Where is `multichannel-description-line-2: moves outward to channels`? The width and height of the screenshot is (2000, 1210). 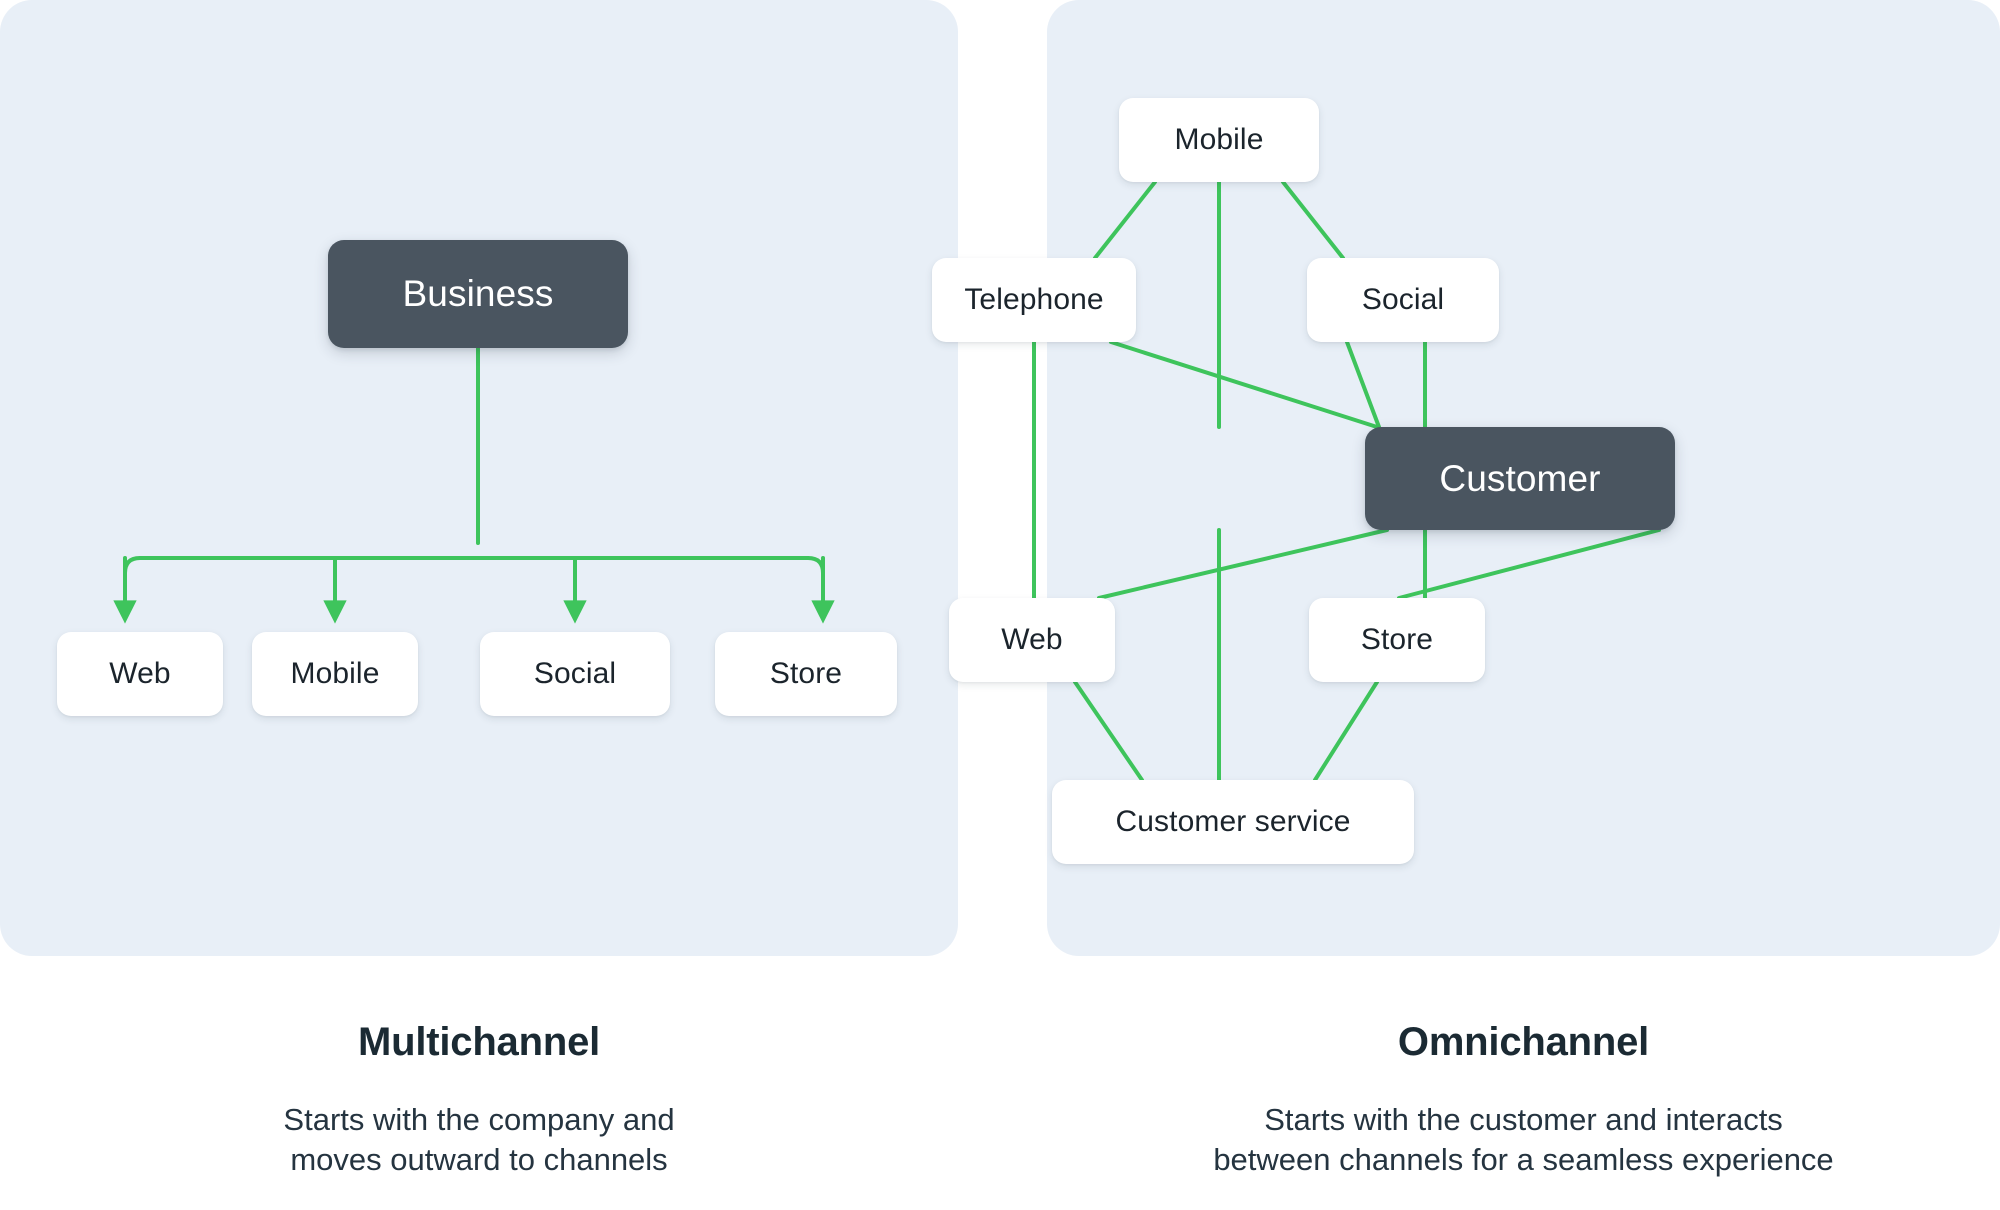
multichannel-description-line-2: moves outward to channels is located at coordinates (479, 1160).